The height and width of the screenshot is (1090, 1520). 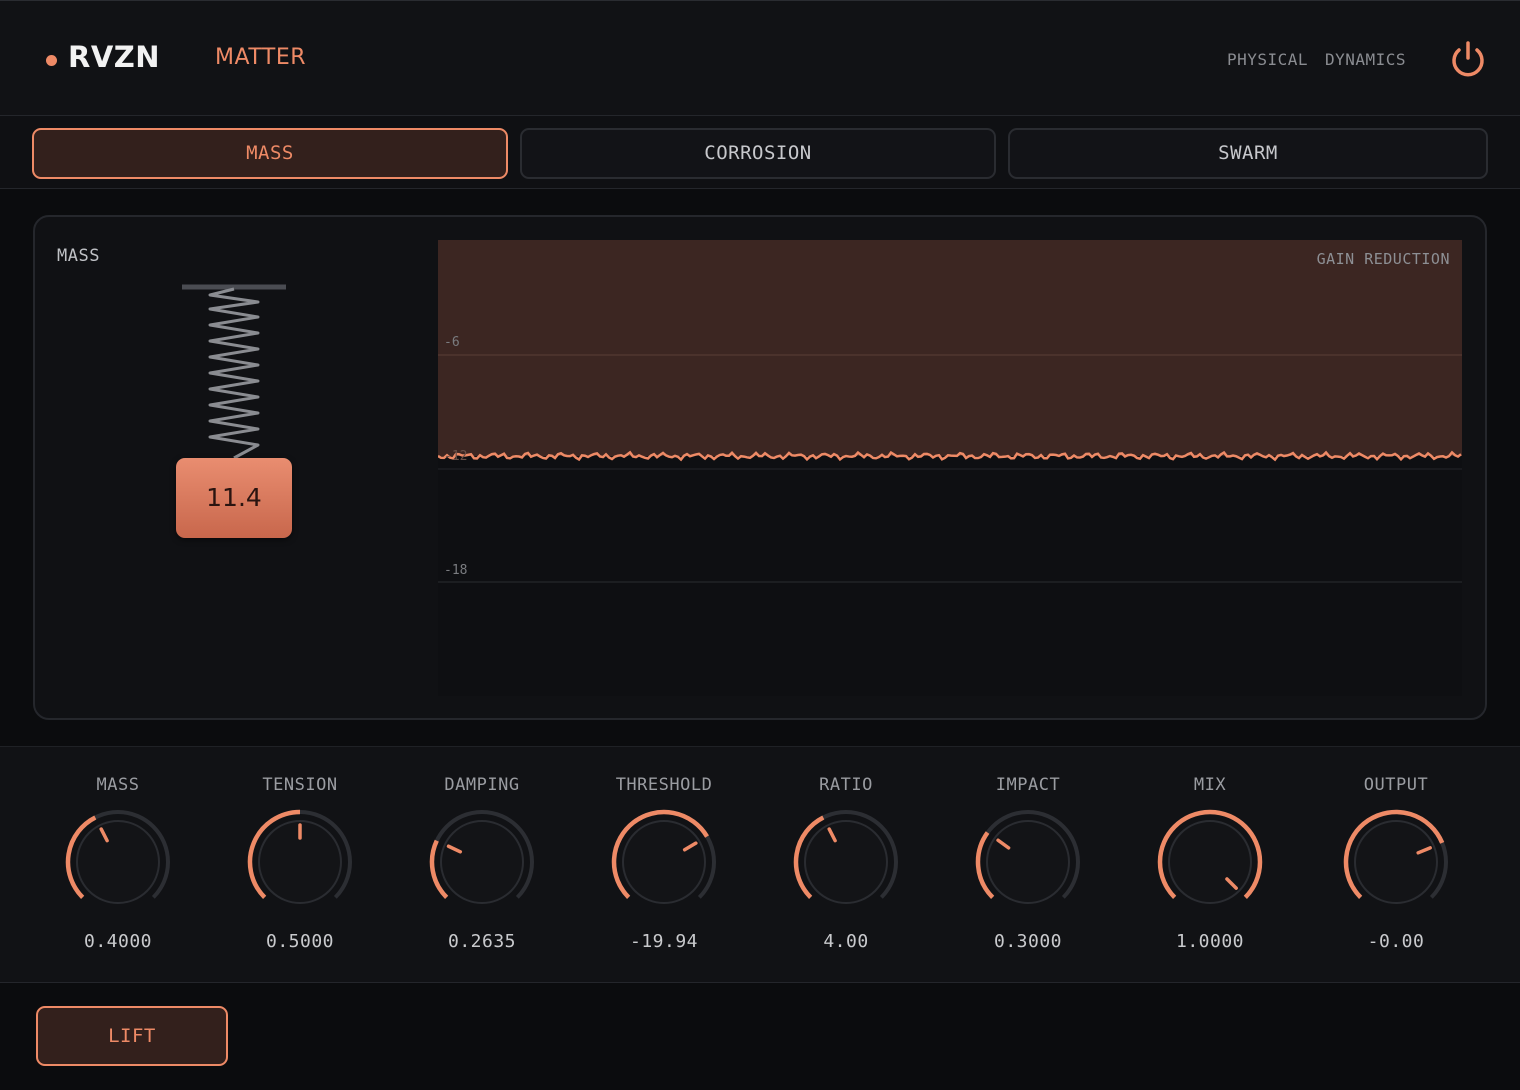 I want to click on knob-impact, so click(x=1028, y=862).